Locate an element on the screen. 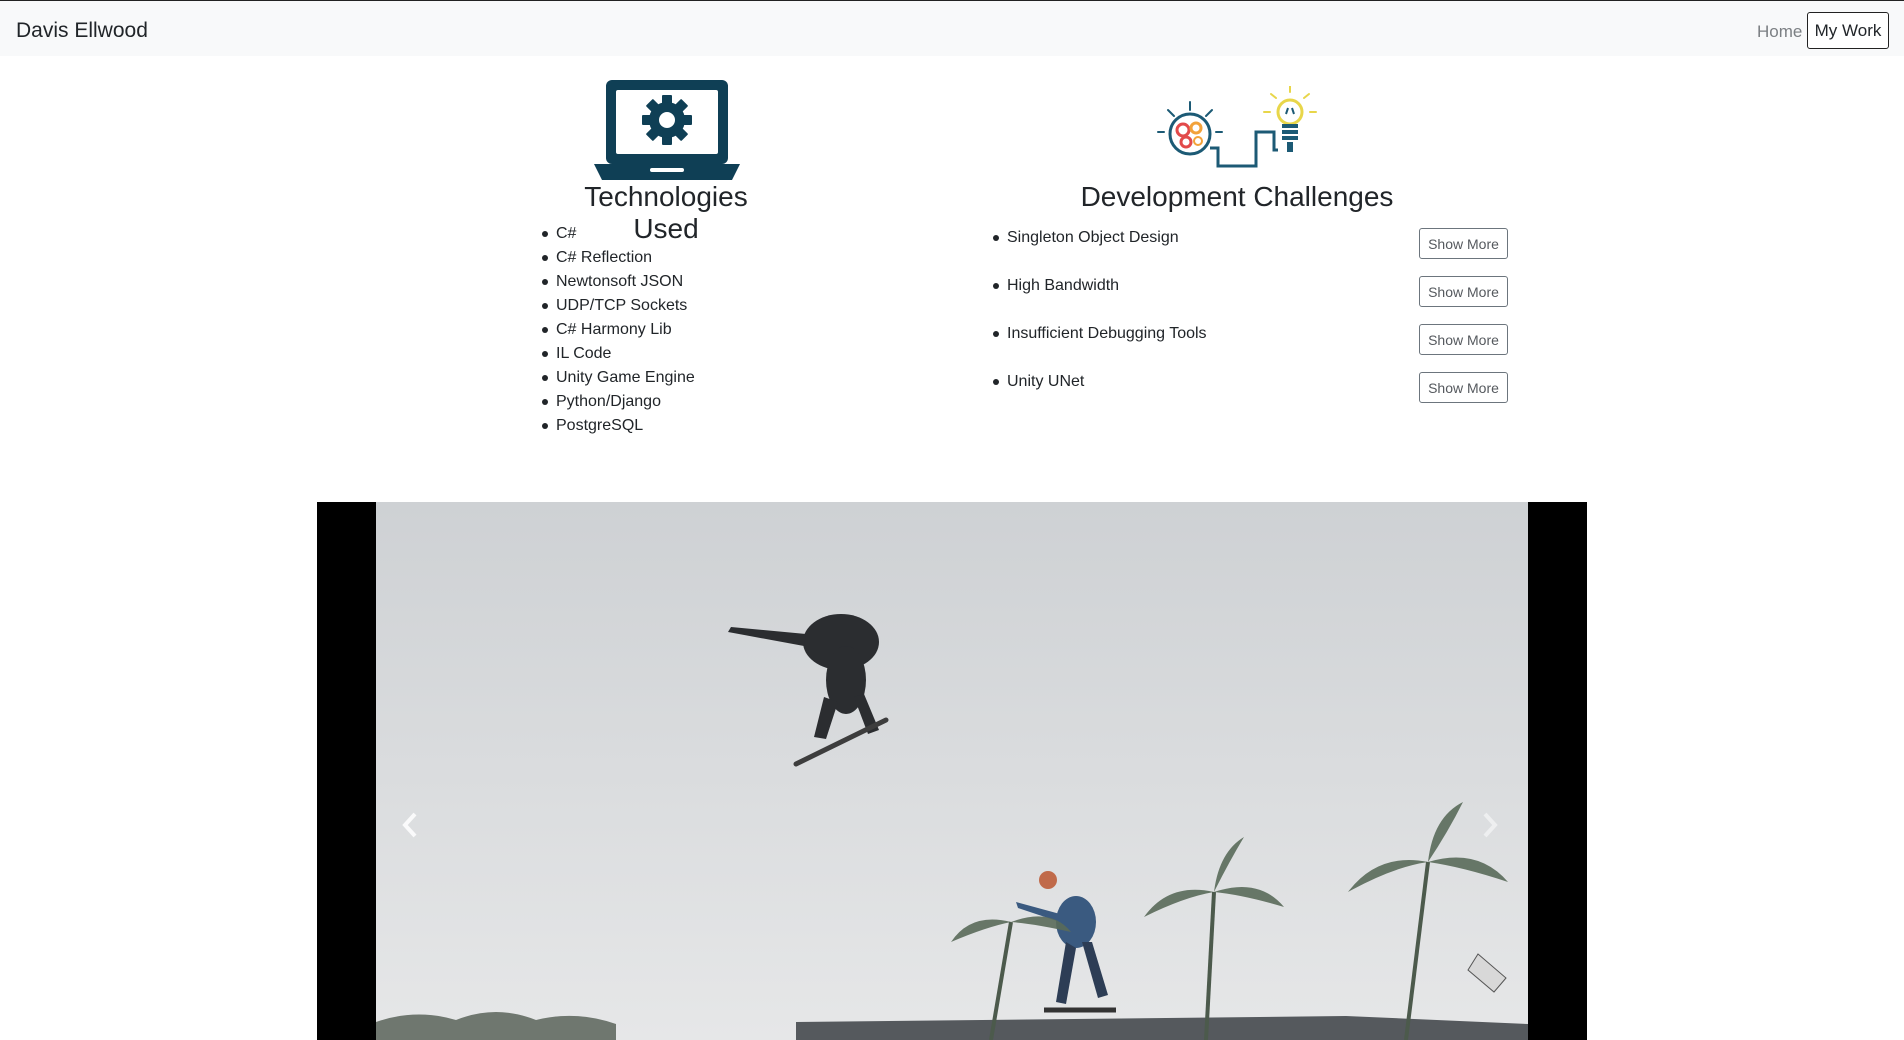 This screenshot has width=1904, height=1040. nav-home-link: Home is located at coordinates (1779, 32).